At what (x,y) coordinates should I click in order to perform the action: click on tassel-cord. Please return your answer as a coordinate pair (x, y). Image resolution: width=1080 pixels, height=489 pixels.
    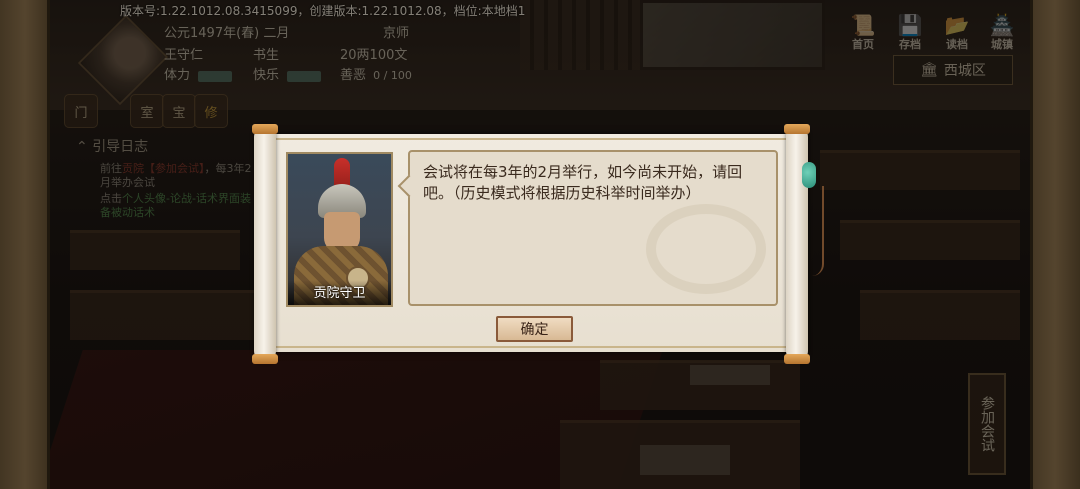
    Looking at the image, I should click on (816, 231).